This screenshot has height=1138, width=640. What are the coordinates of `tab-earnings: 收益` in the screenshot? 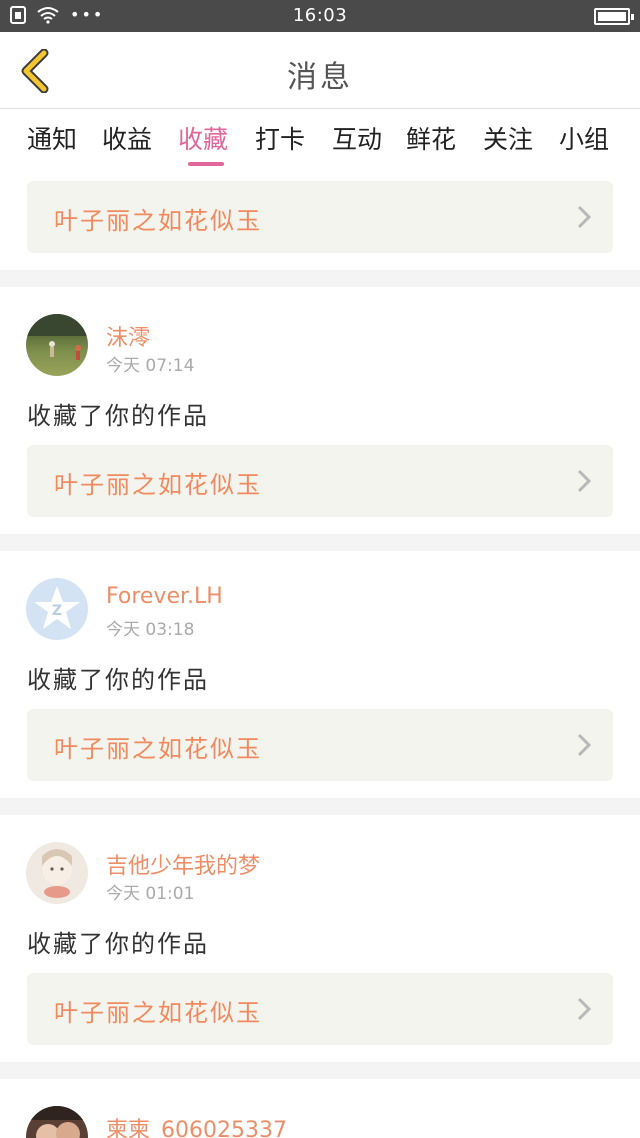 It's located at (127, 138).